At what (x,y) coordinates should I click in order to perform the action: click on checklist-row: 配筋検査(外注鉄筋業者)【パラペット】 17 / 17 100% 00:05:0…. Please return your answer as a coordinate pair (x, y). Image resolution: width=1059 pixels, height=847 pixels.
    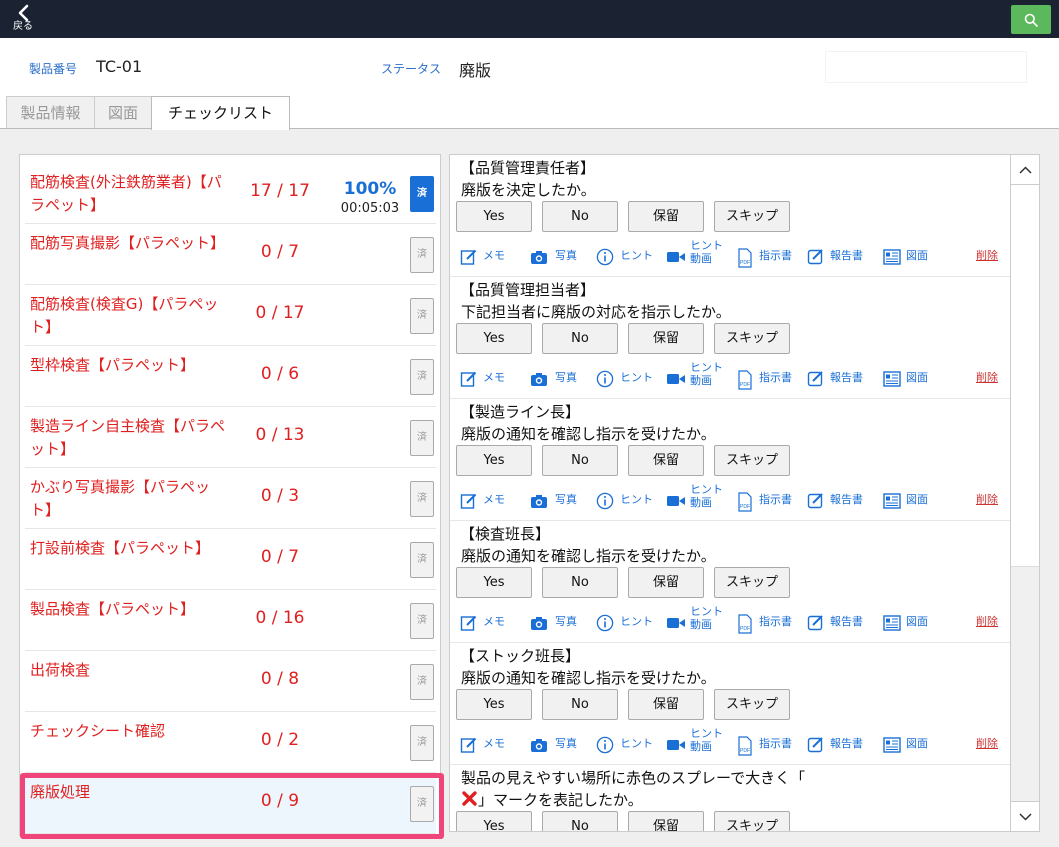
    Looking at the image, I should click on (230, 193).